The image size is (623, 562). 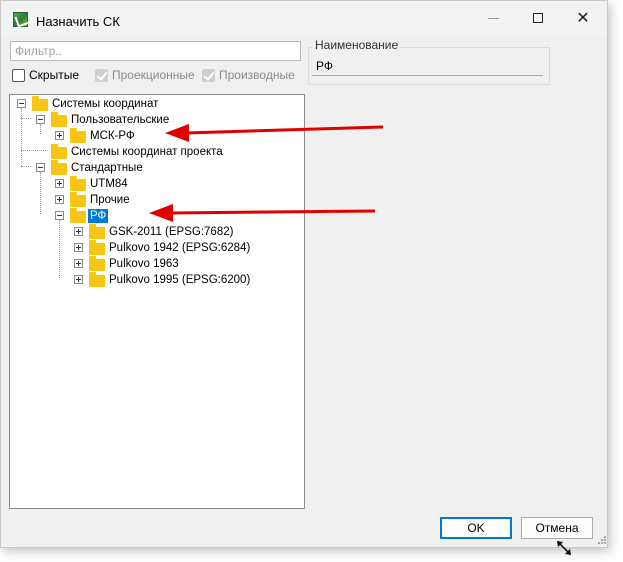 What do you see at coordinates (110, 200) in the screenshot?
I see `tree-node-label: Прочие` at bounding box center [110, 200].